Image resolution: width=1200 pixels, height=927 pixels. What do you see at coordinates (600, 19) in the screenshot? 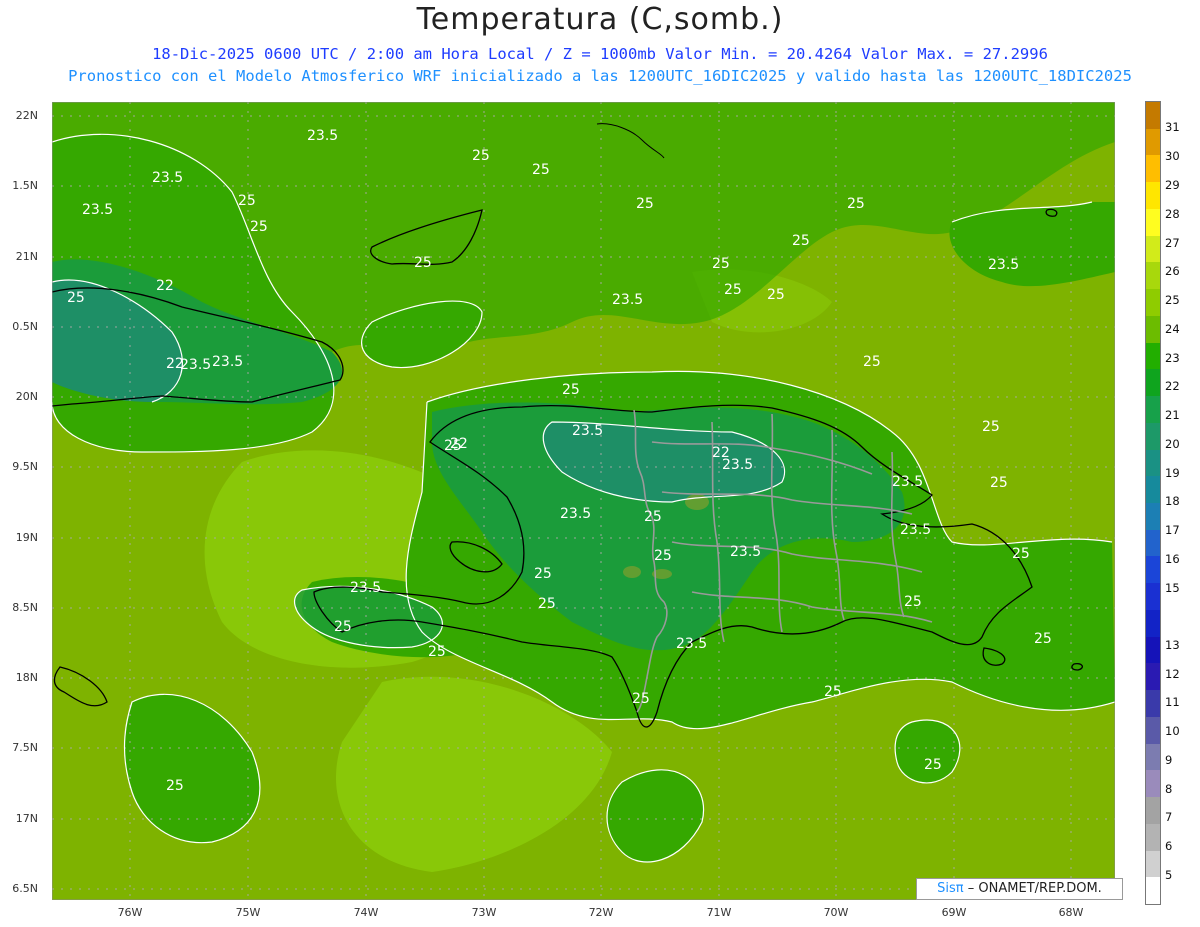
I see `map-title: Temperatura (C,somb.)` at bounding box center [600, 19].